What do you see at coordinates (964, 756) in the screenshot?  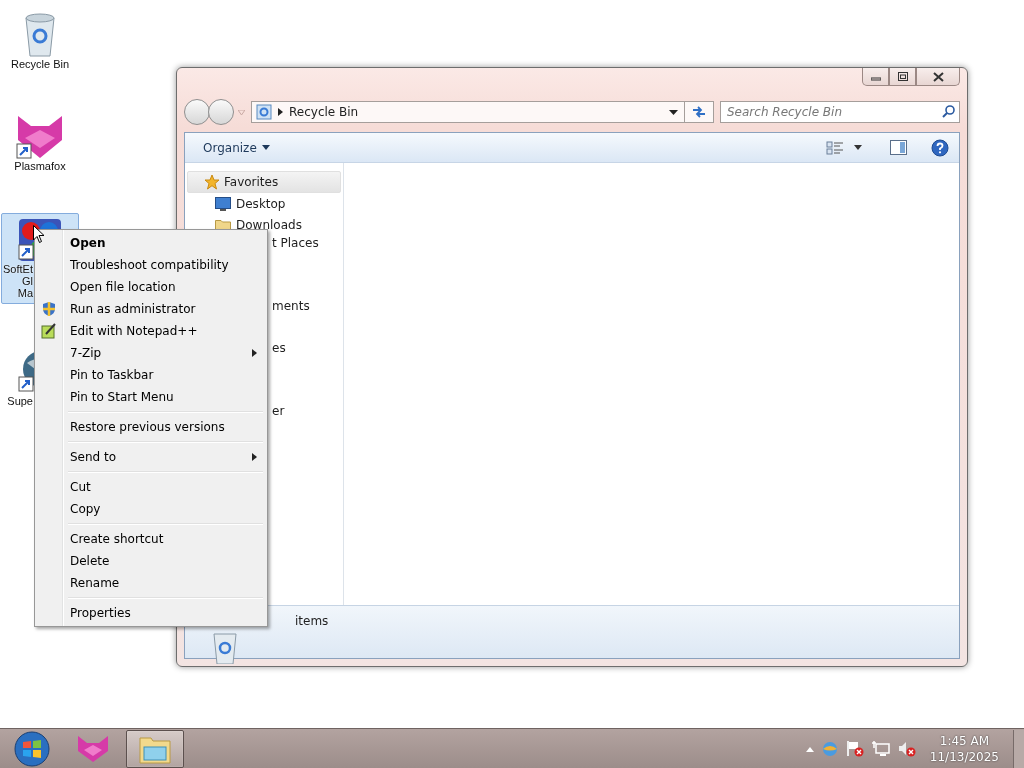 I see `clock-date: 11/13/2025` at bounding box center [964, 756].